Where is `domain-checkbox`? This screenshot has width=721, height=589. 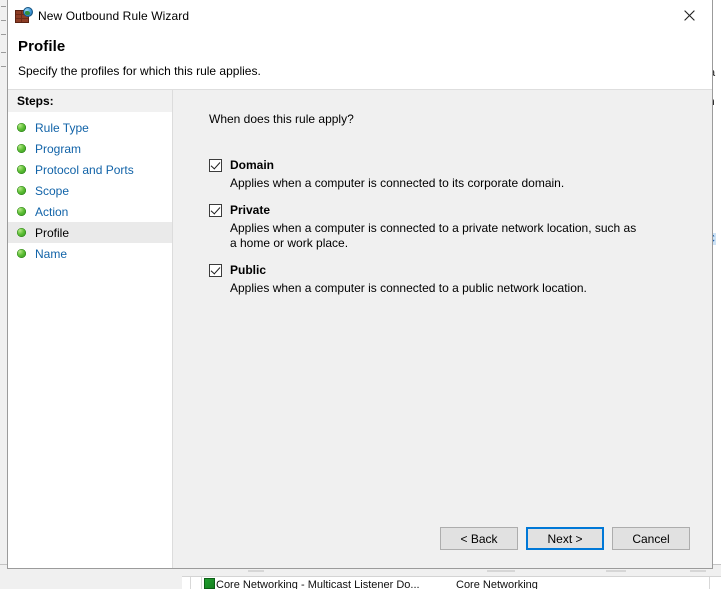 domain-checkbox is located at coordinates (215, 165).